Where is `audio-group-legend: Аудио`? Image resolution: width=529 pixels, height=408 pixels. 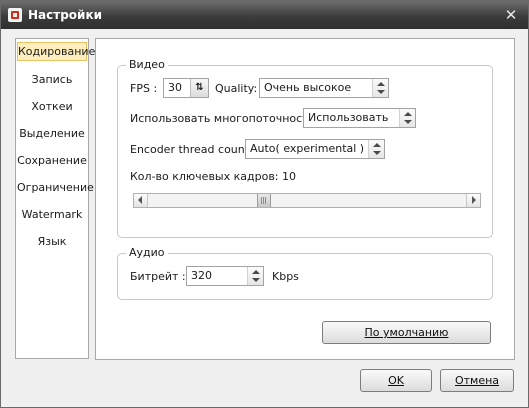
audio-group-legend: Аудио is located at coordinates (147, 252).